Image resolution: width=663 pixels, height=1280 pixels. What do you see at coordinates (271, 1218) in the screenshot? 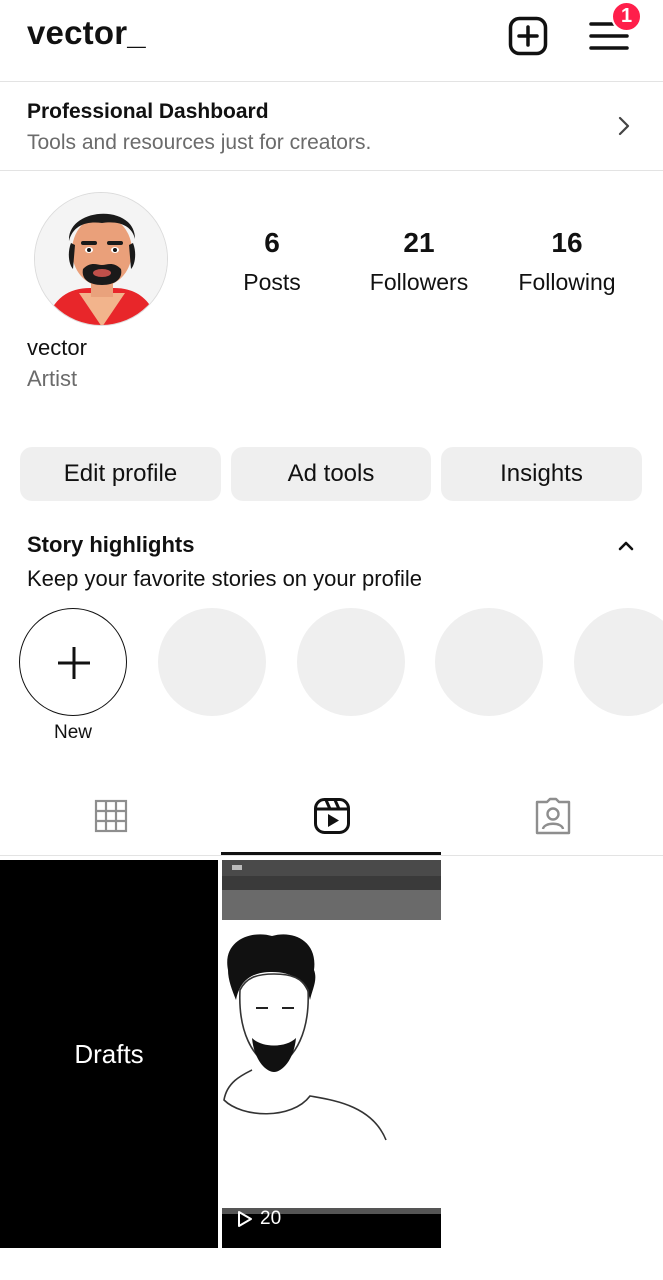
I see `reel-view-count: 20` at bounding box center [271, 1218].